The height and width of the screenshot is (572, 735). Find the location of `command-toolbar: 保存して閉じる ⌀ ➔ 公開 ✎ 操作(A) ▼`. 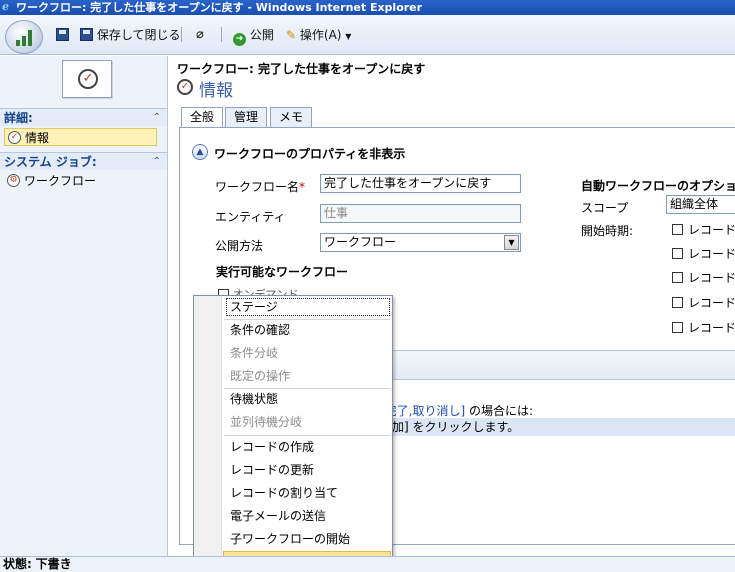

command-toolbar: 保存して閉じる ⌀ ➔ 公開 ✎ 操作(A) ▼ is located at coordinates (367, 35).